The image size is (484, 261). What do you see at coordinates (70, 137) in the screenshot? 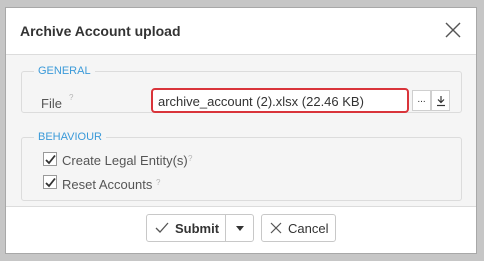
I see `behaviour-legend: BEHAVIOUR` at bounding box center [70, 137].